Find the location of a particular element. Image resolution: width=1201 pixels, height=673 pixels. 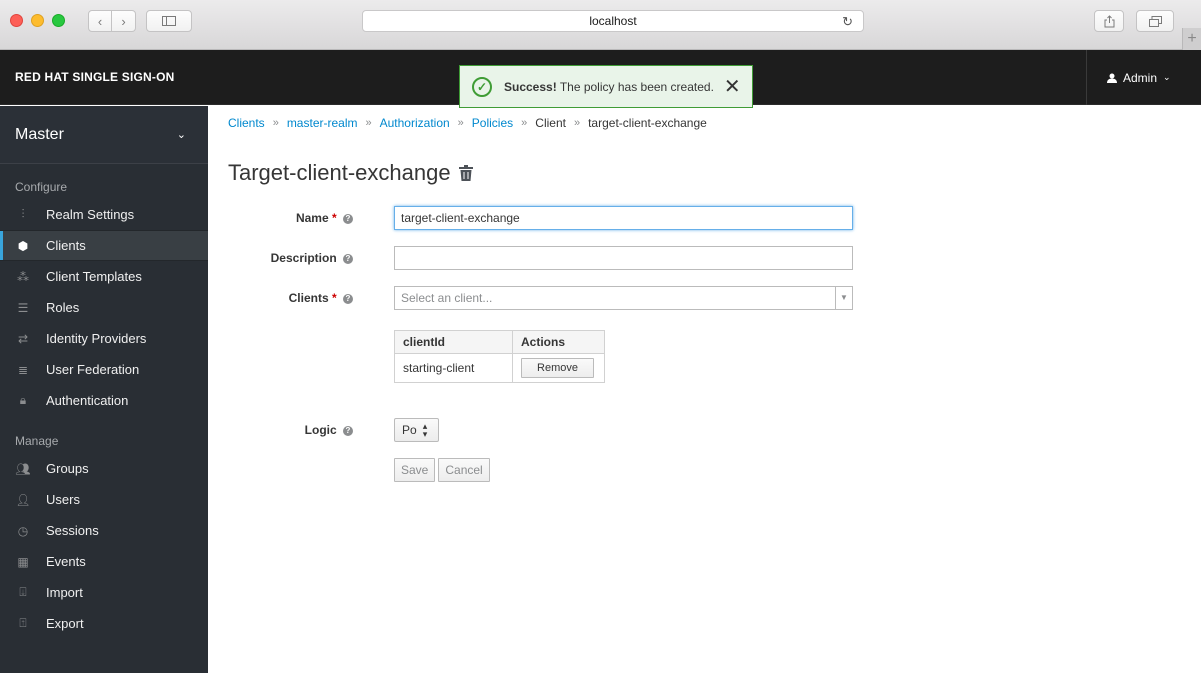

breadcrumb-current: target-client-exchange is located at coordinates (647, 123).